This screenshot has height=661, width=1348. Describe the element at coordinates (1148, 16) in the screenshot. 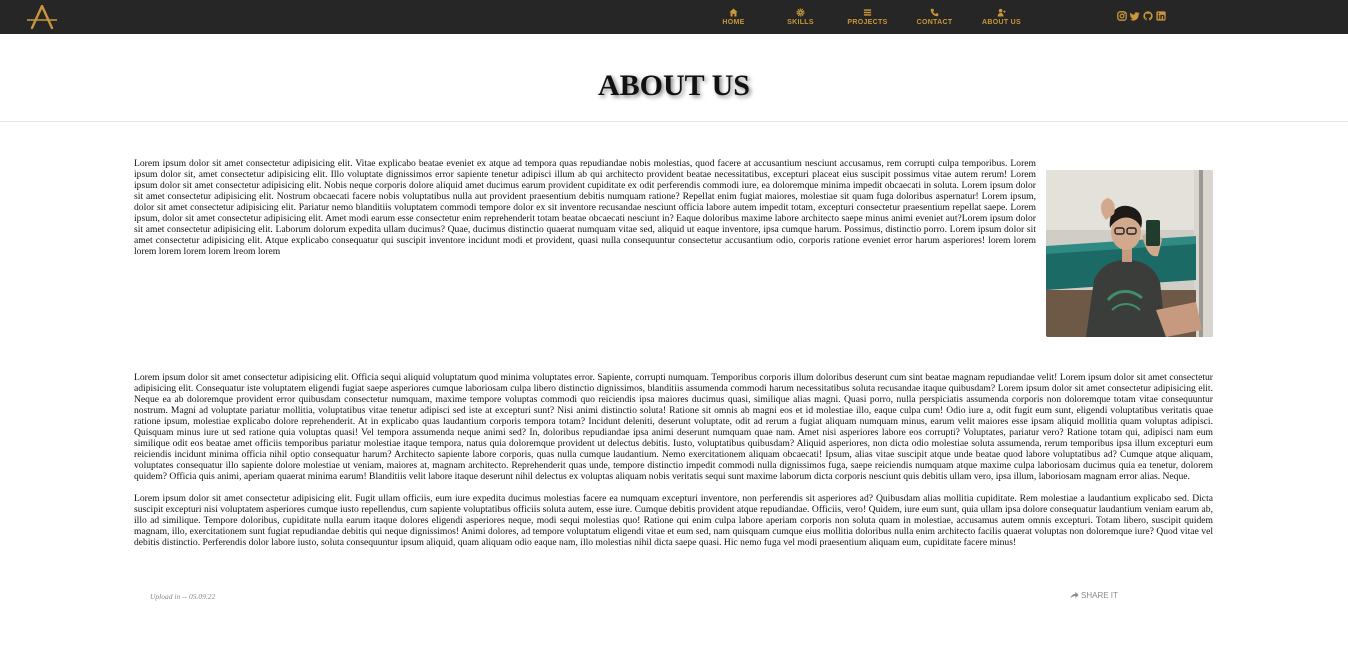

I see `github-icon` at that location.